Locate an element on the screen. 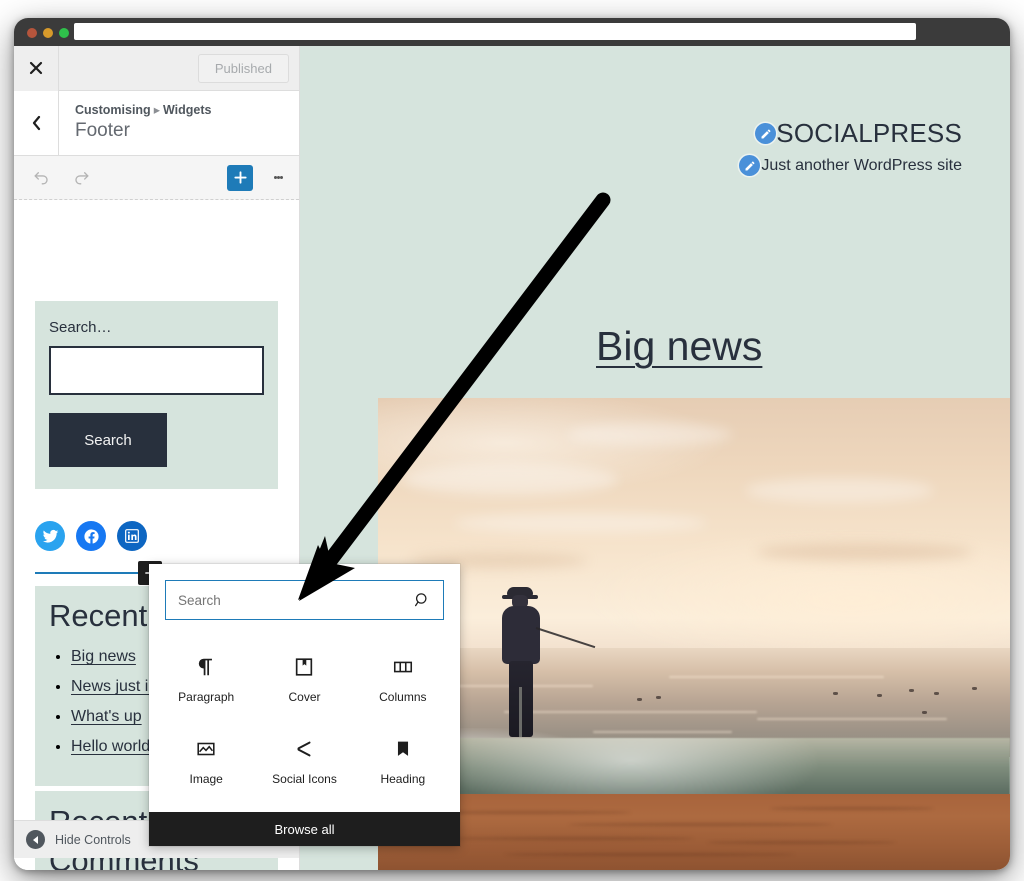  window-minimize-button is located at coordinates (48, 33).